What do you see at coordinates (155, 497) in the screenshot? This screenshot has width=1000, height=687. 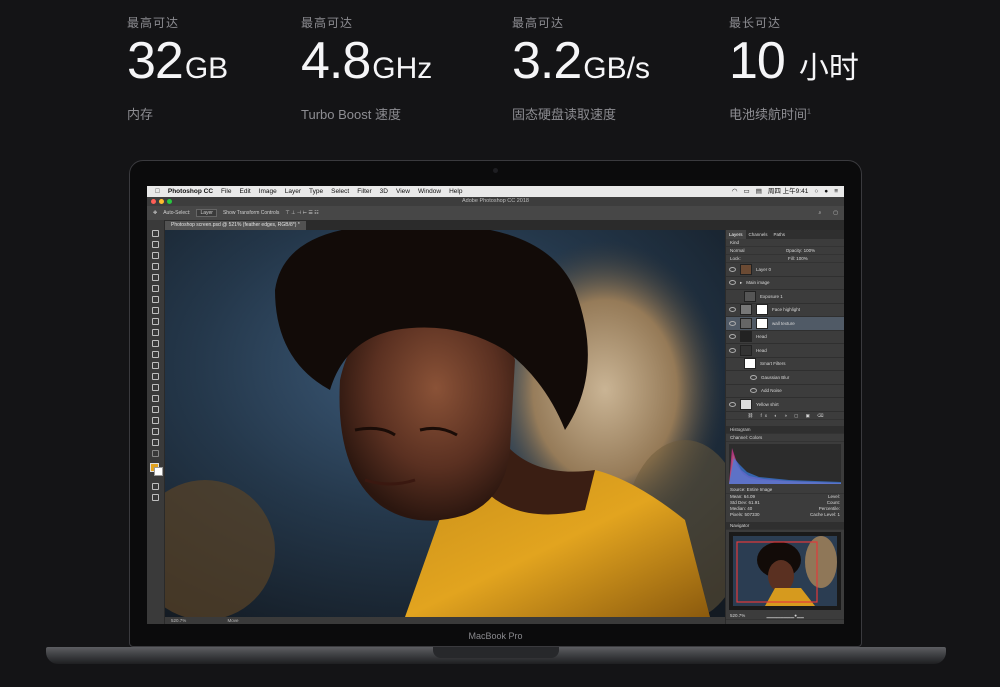 I see `screen-mode-icon` at bounding box center [155, 497].